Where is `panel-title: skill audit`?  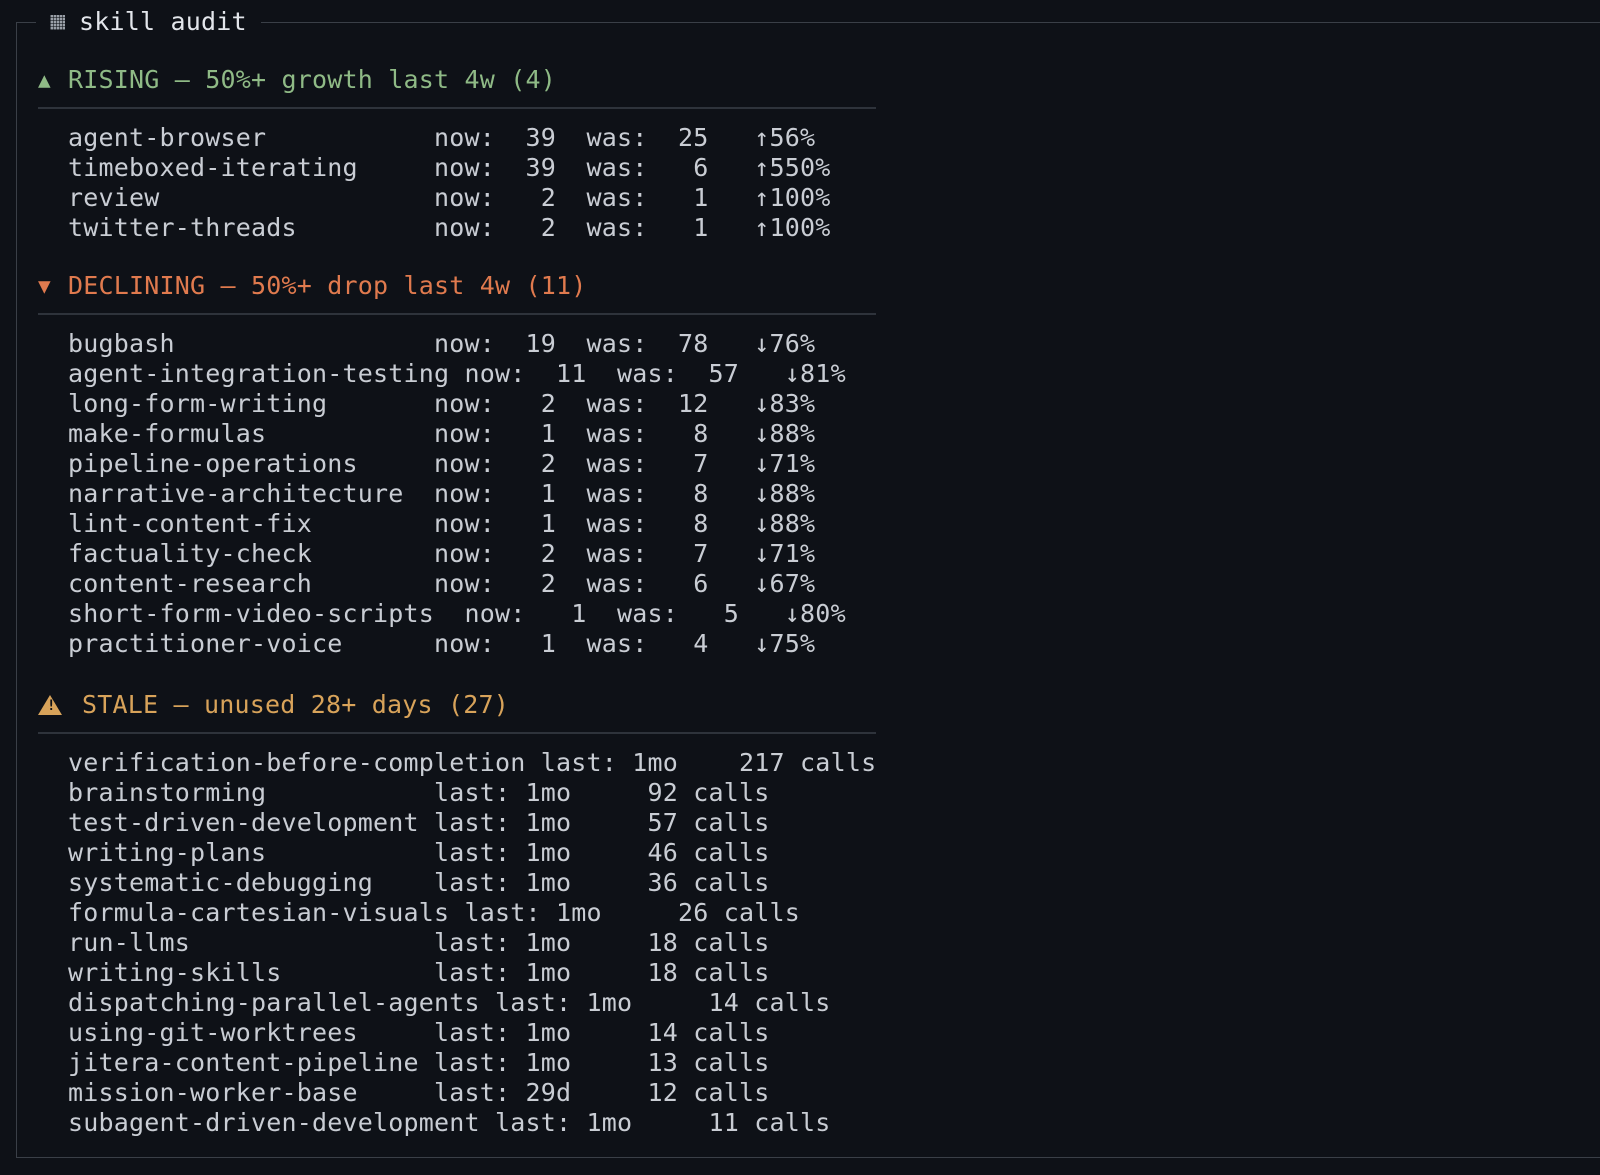
panel-title: skill audit is located at coordinates (148, 22).